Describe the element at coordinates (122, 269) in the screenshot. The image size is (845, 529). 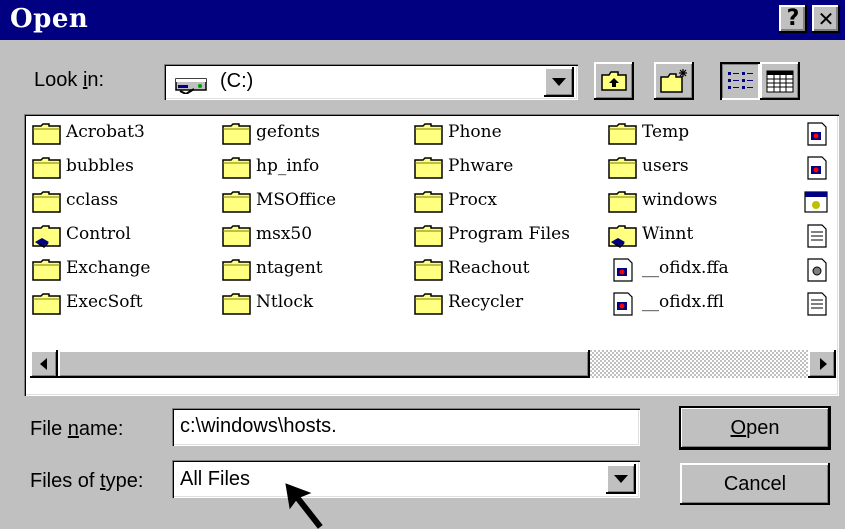
I see `list-item: Exchange` at that location.